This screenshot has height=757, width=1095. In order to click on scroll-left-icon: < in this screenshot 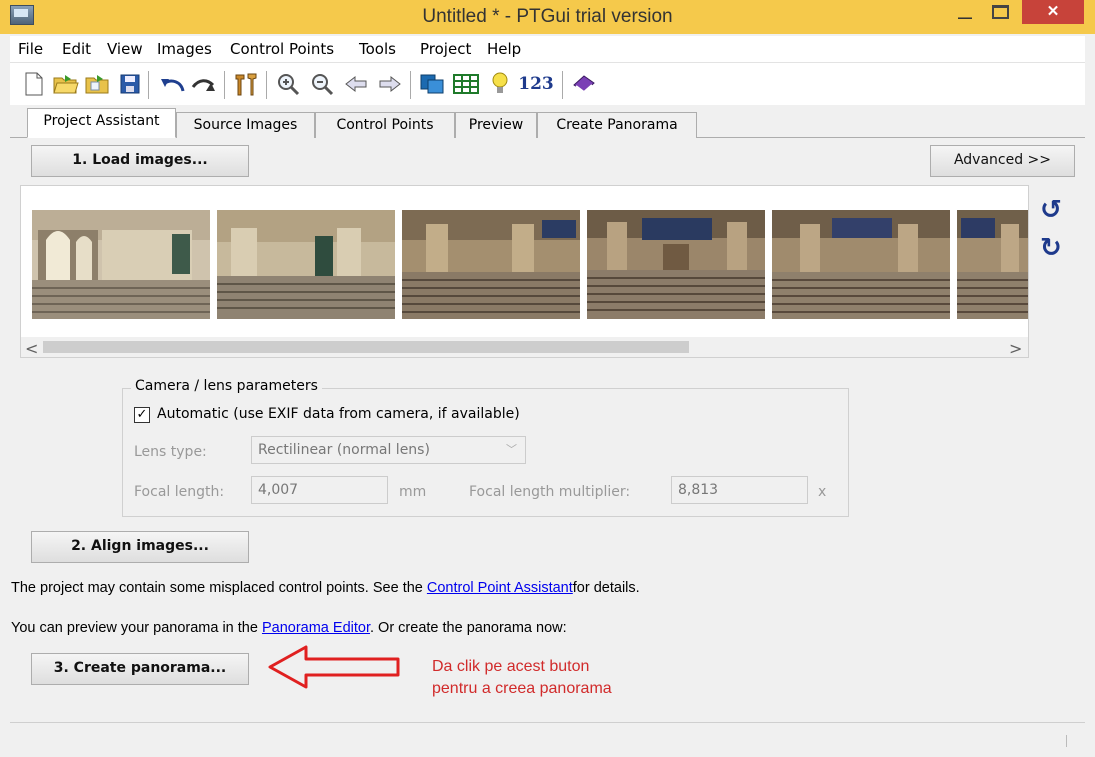, I will do `click(31, 348)`.